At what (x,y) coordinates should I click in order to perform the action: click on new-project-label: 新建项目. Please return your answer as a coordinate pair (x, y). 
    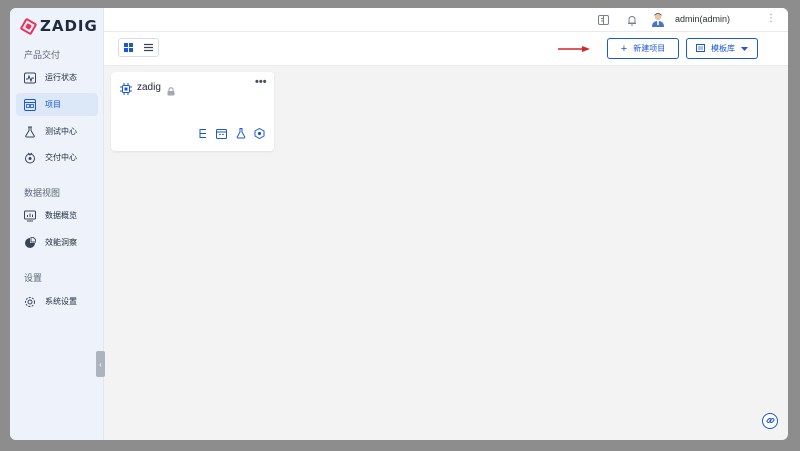
    Looking at the image, I should click on (649, 48).